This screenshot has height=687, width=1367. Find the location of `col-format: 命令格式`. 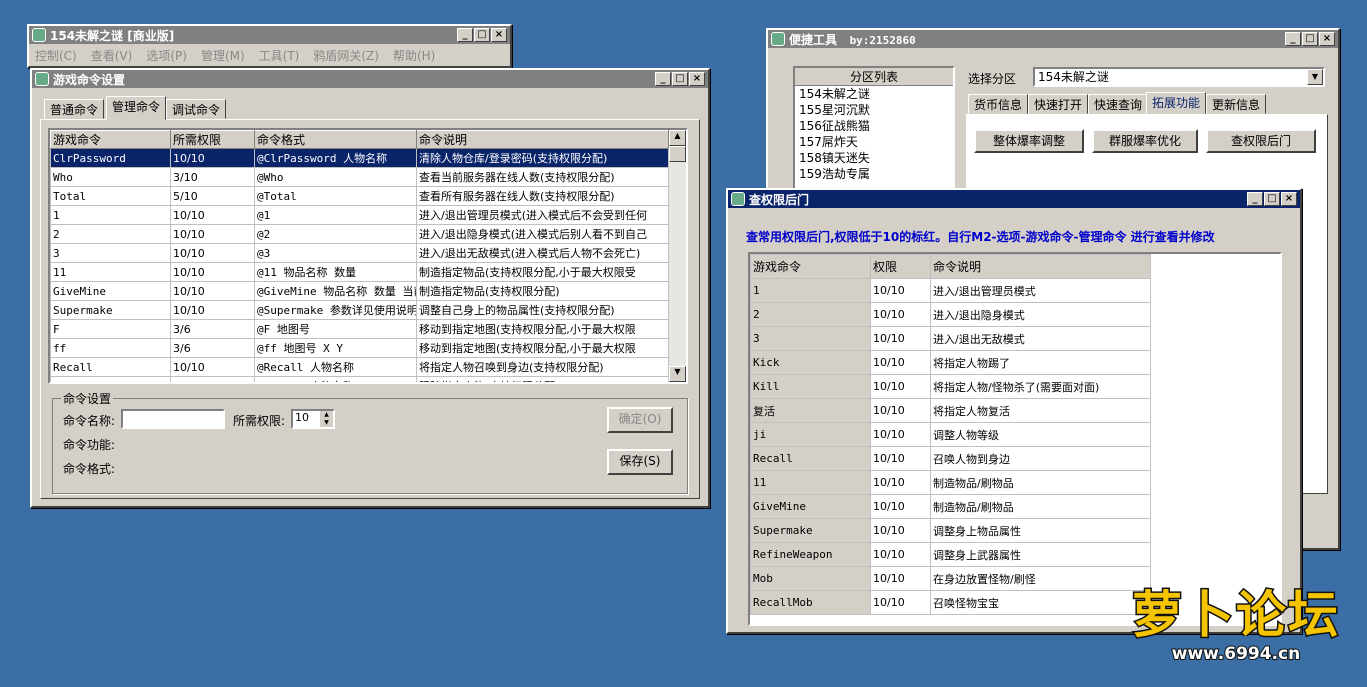

col-format: 命令格式 is located at coordinates (335, 139).